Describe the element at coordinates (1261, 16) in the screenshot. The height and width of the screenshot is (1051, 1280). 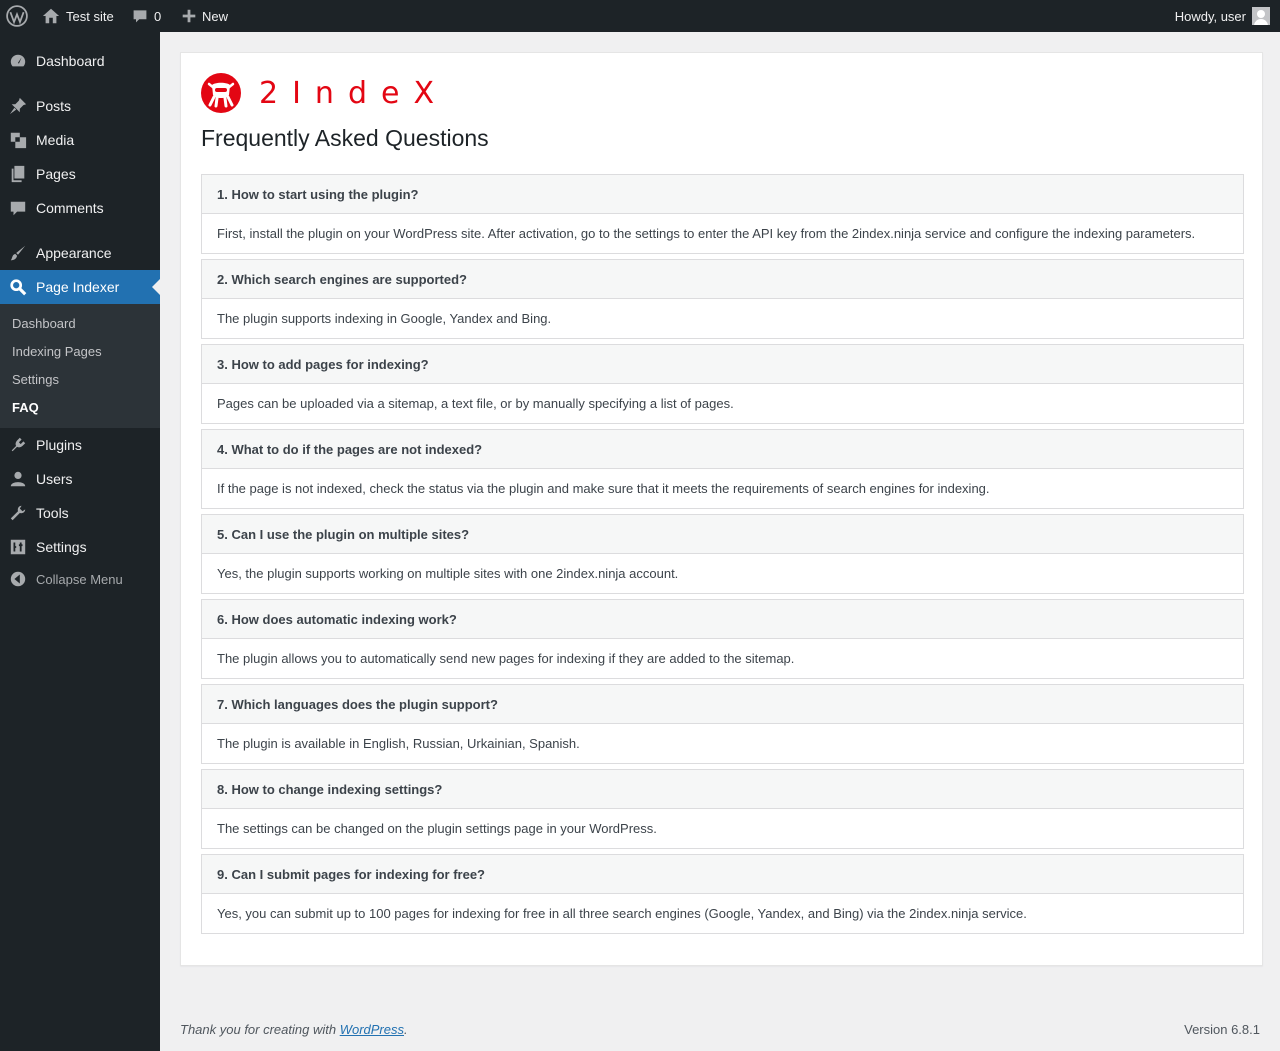
I see `avatar` at that location.